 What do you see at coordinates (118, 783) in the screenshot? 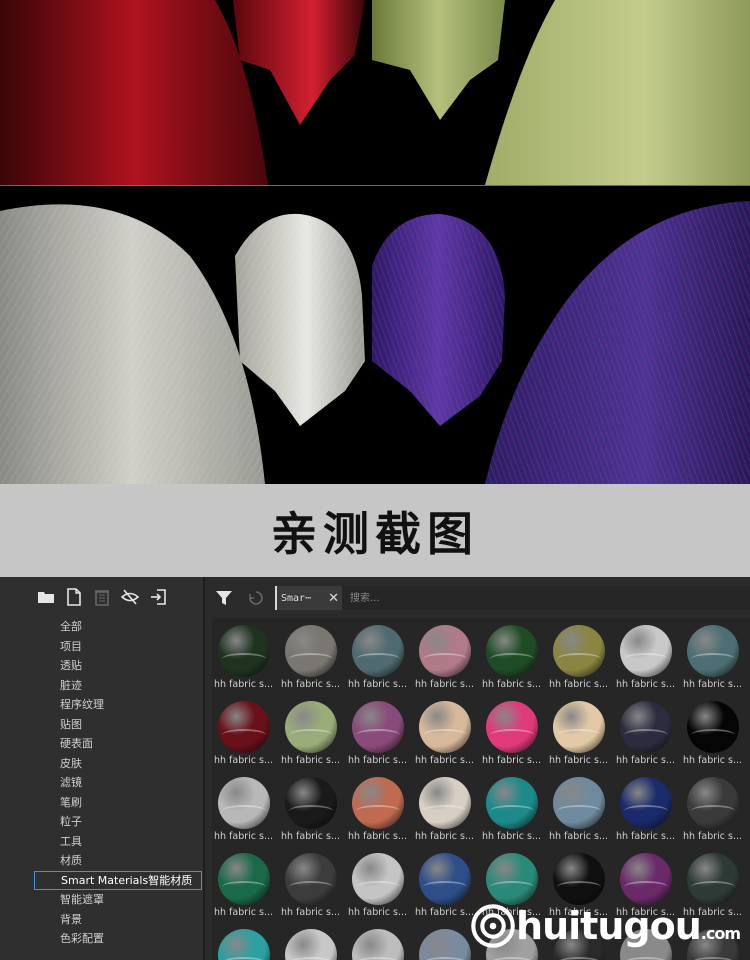
I see `category-item: 滤镜` at bounding box center [118, 783].